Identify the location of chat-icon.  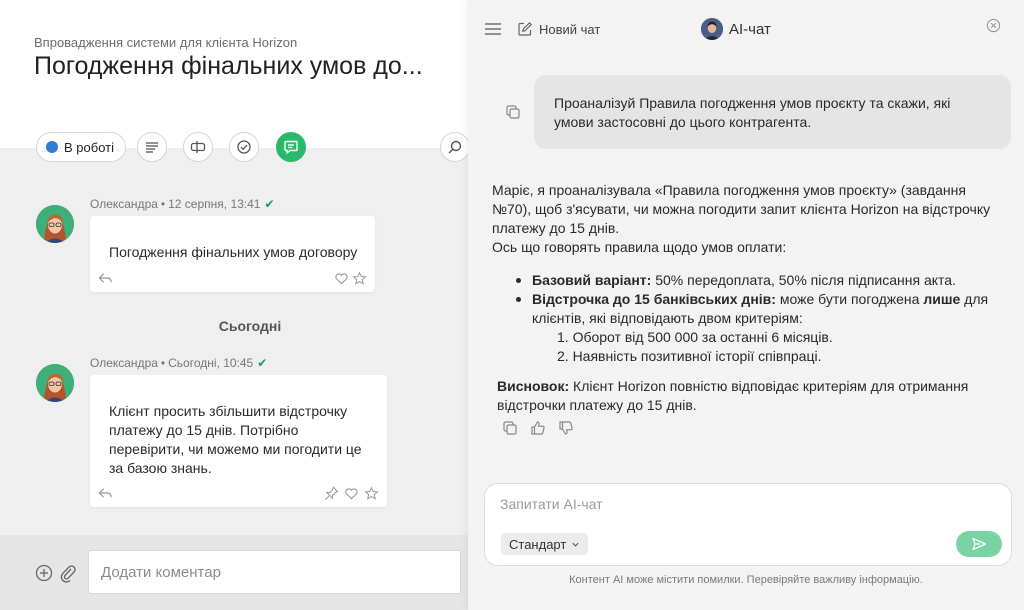
(291, 147).